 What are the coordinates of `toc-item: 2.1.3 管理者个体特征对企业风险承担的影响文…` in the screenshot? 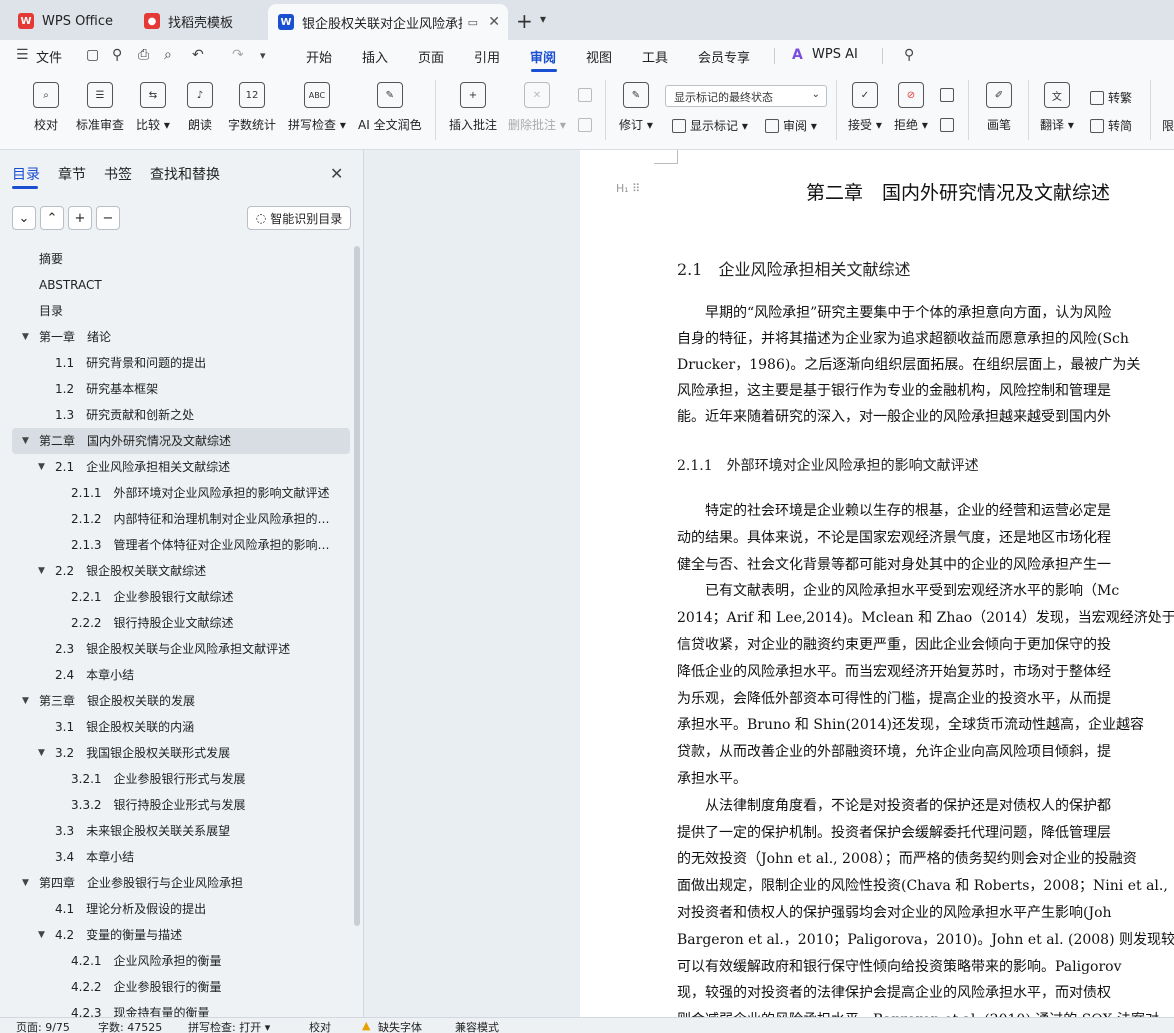 It's located at (173, 545).